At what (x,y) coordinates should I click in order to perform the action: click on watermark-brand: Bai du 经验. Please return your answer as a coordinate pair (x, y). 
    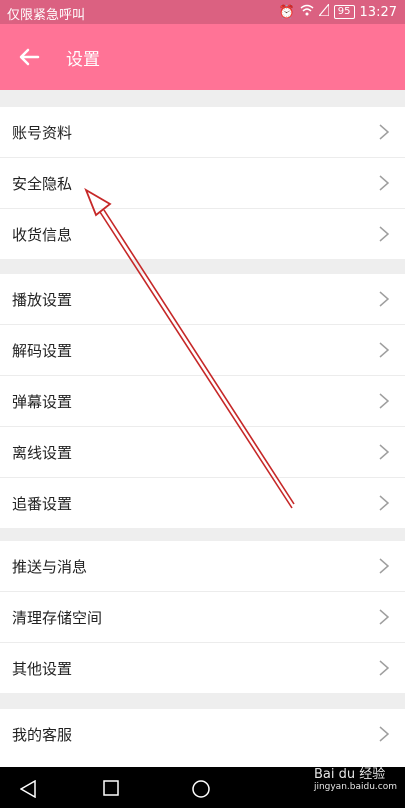
    Looking at the image, I should click on (349, 774).